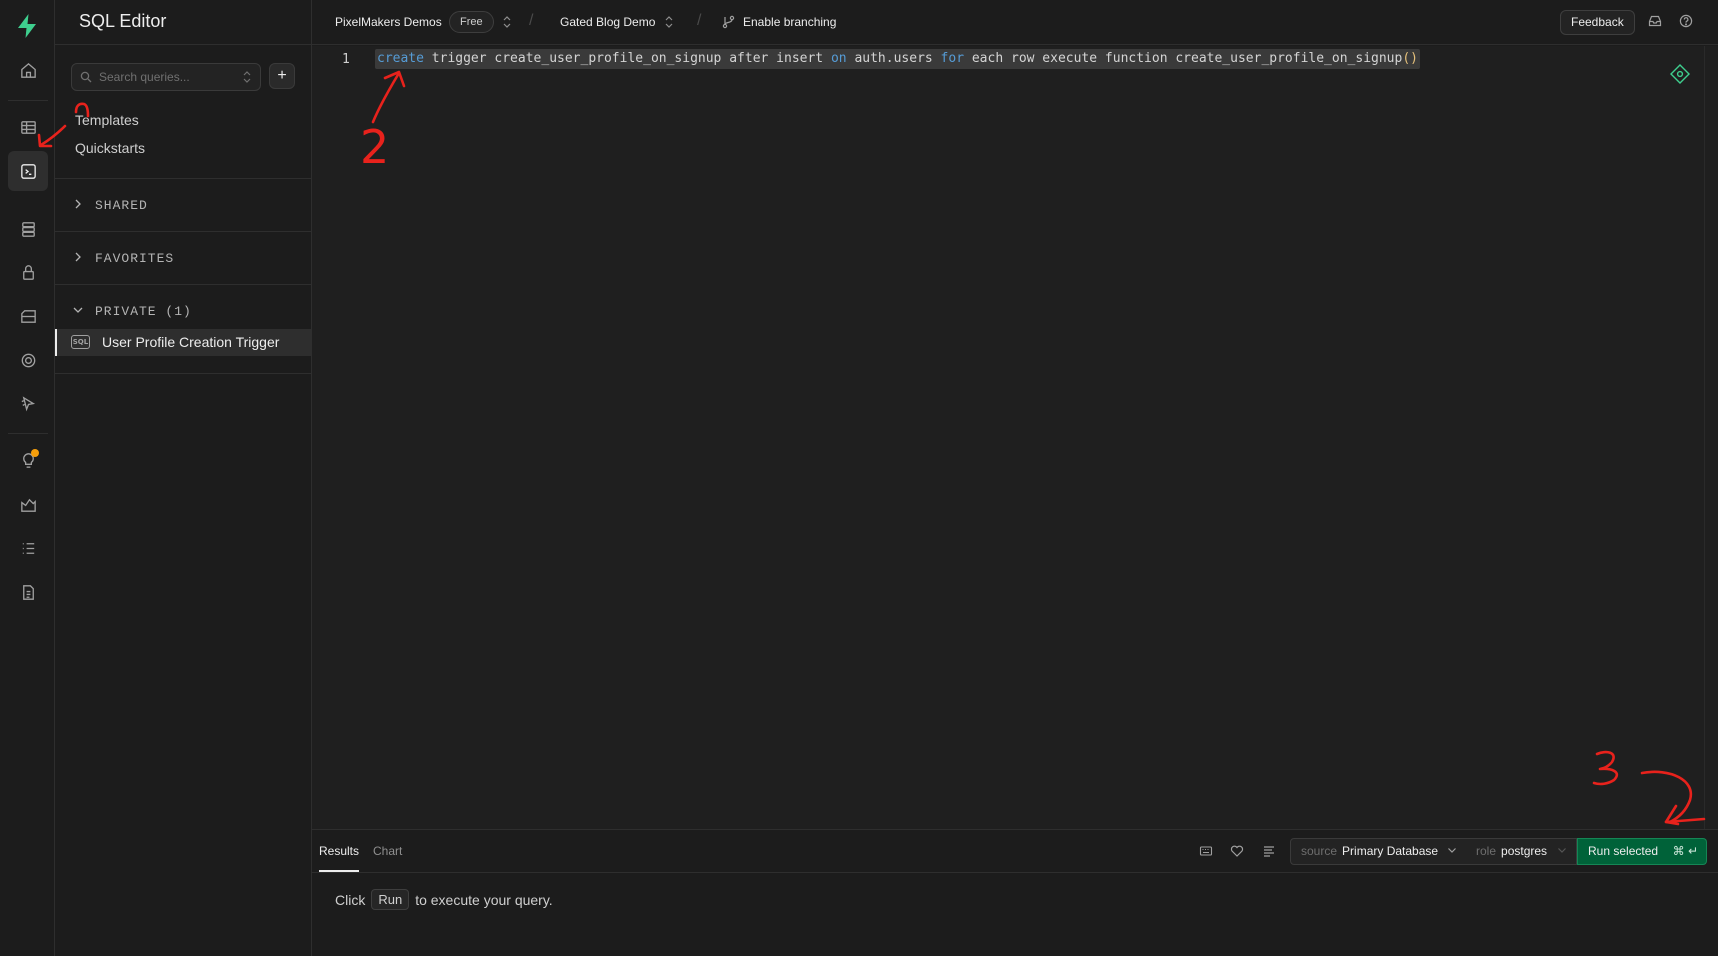  Describe the element at coordinates (35, 453) in the screenshot. I see `notification-dot` at that location.